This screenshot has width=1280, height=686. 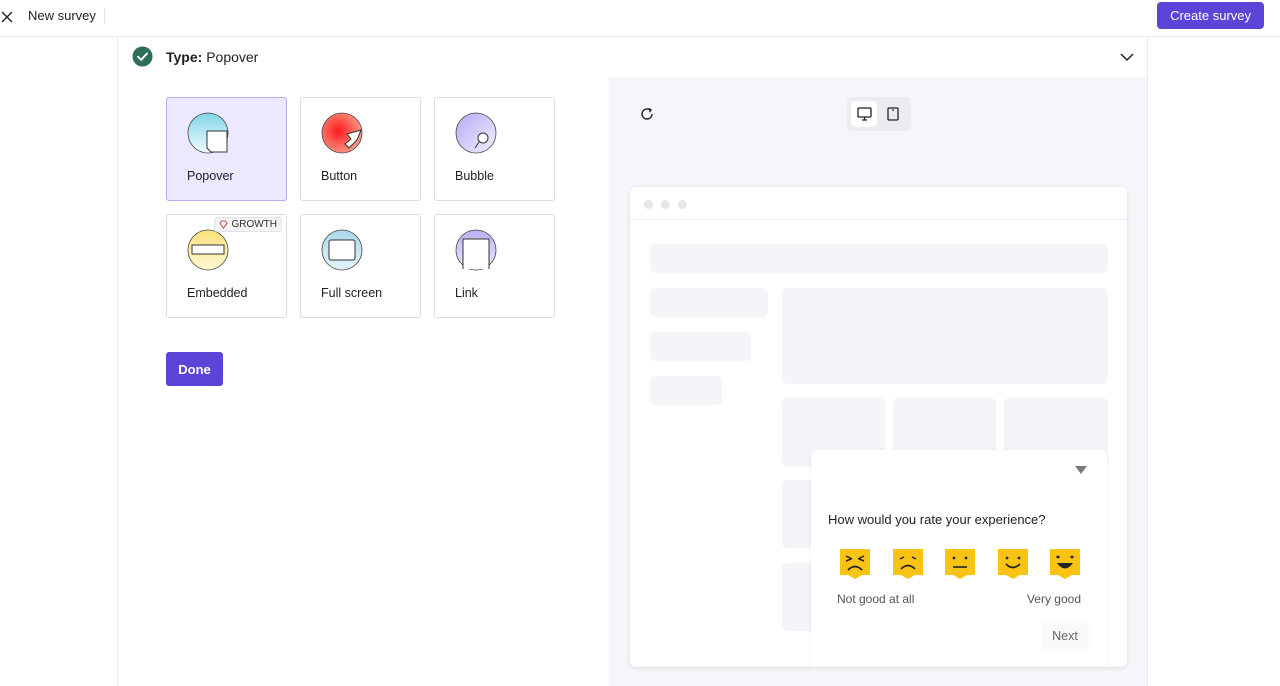 I want to click on rating-face-3-icon, so click(x=960, y=564).